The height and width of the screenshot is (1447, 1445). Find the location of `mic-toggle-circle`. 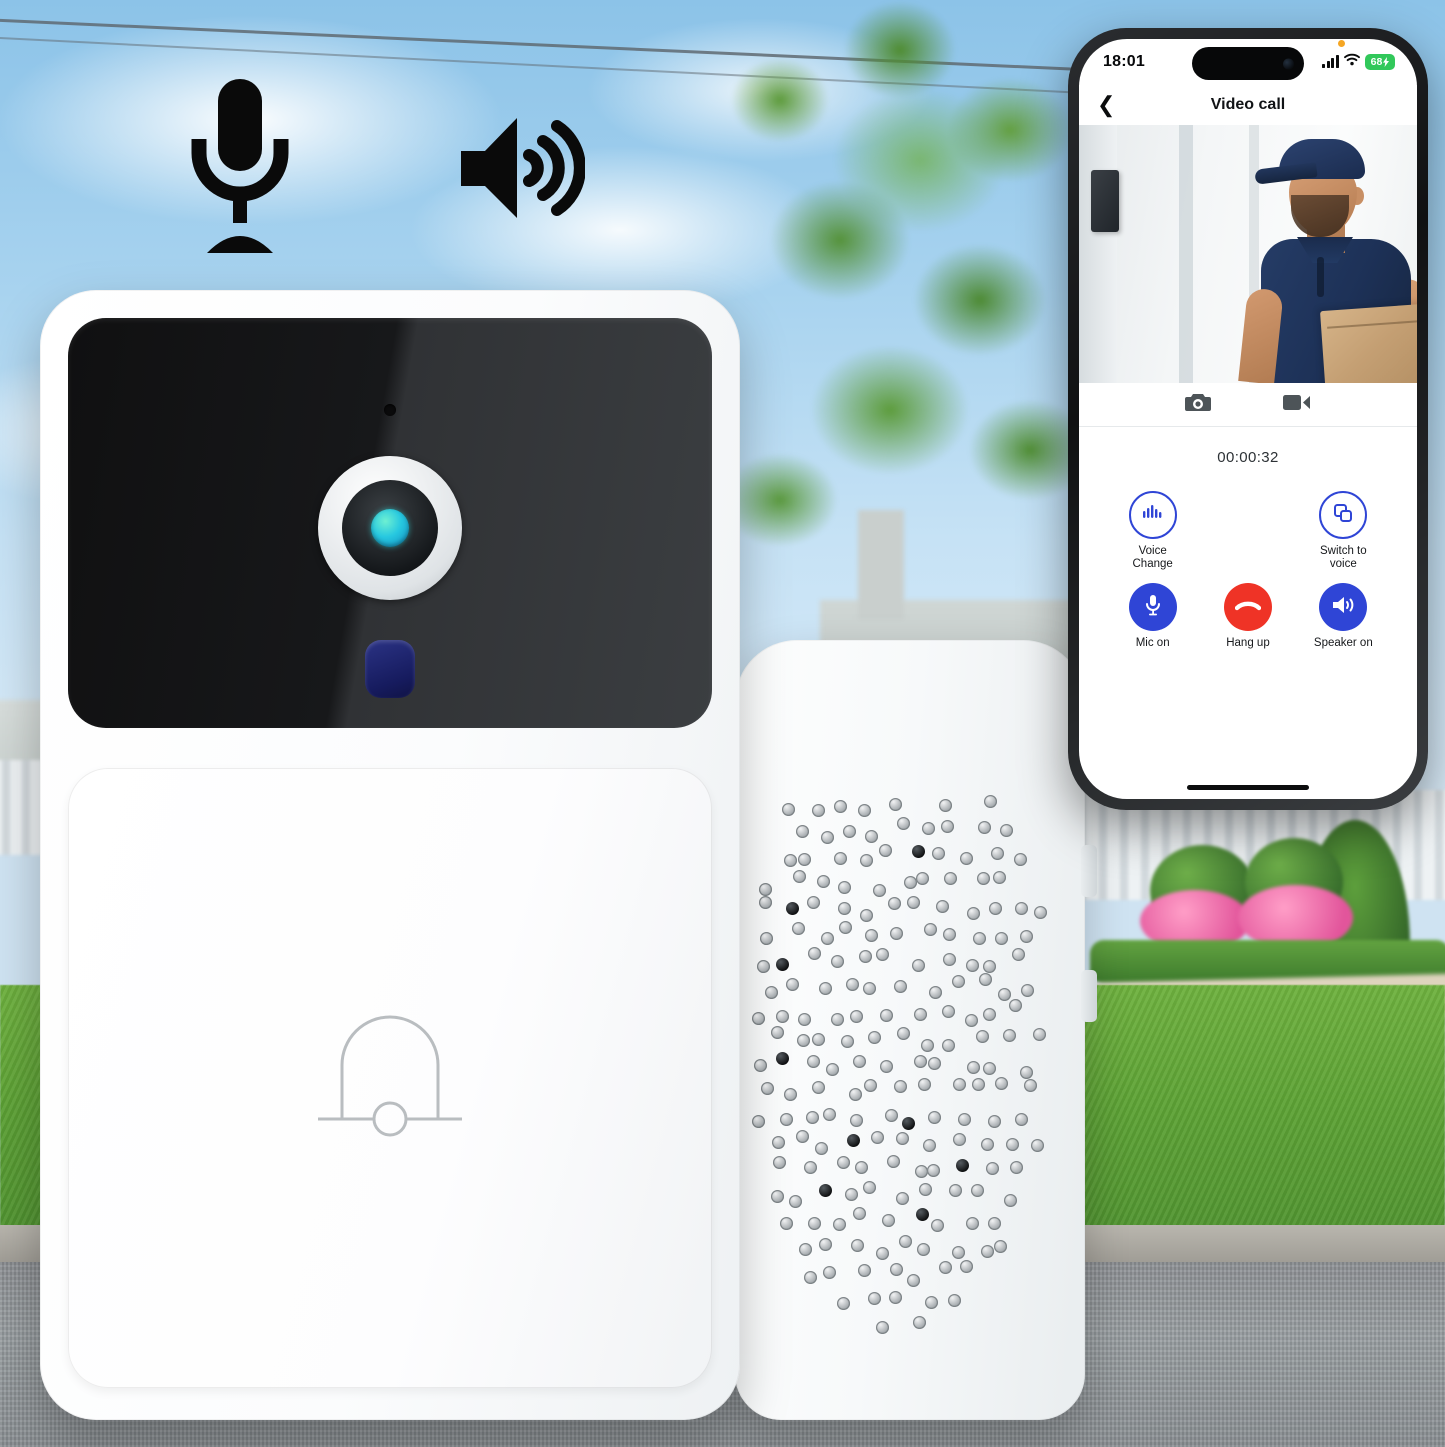

mic-toggle-circle is located at coordinates (1152, 607).